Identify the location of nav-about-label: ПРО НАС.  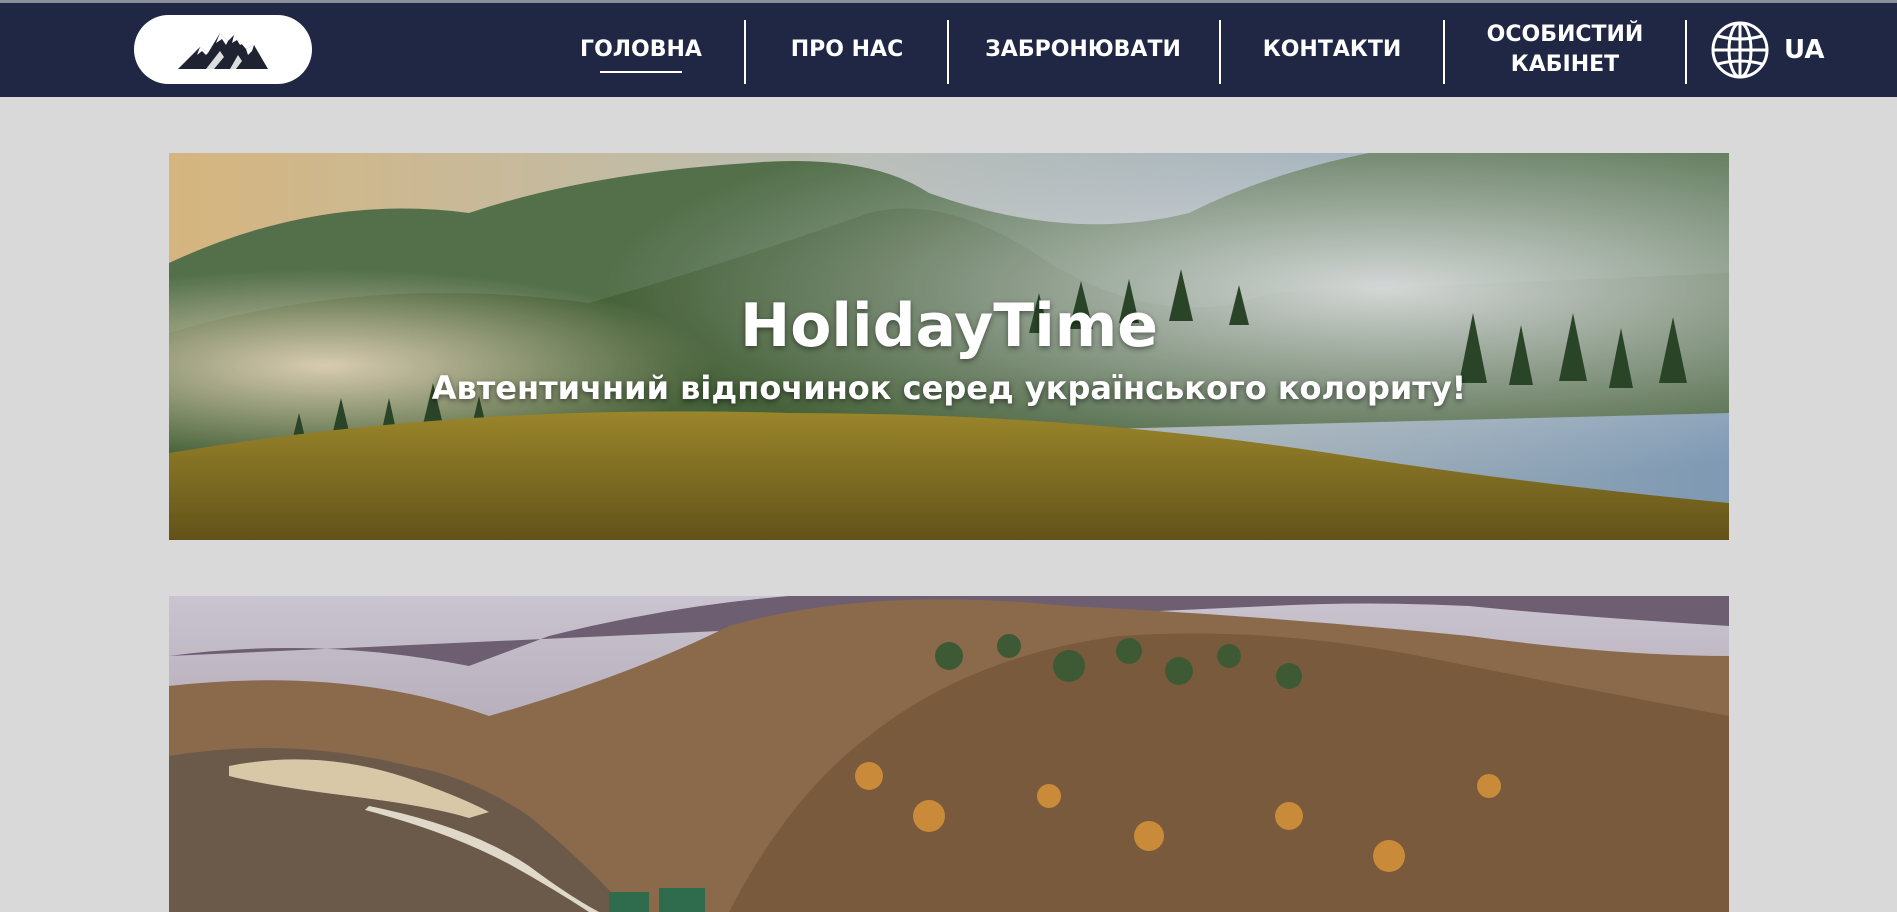
(847, 49).